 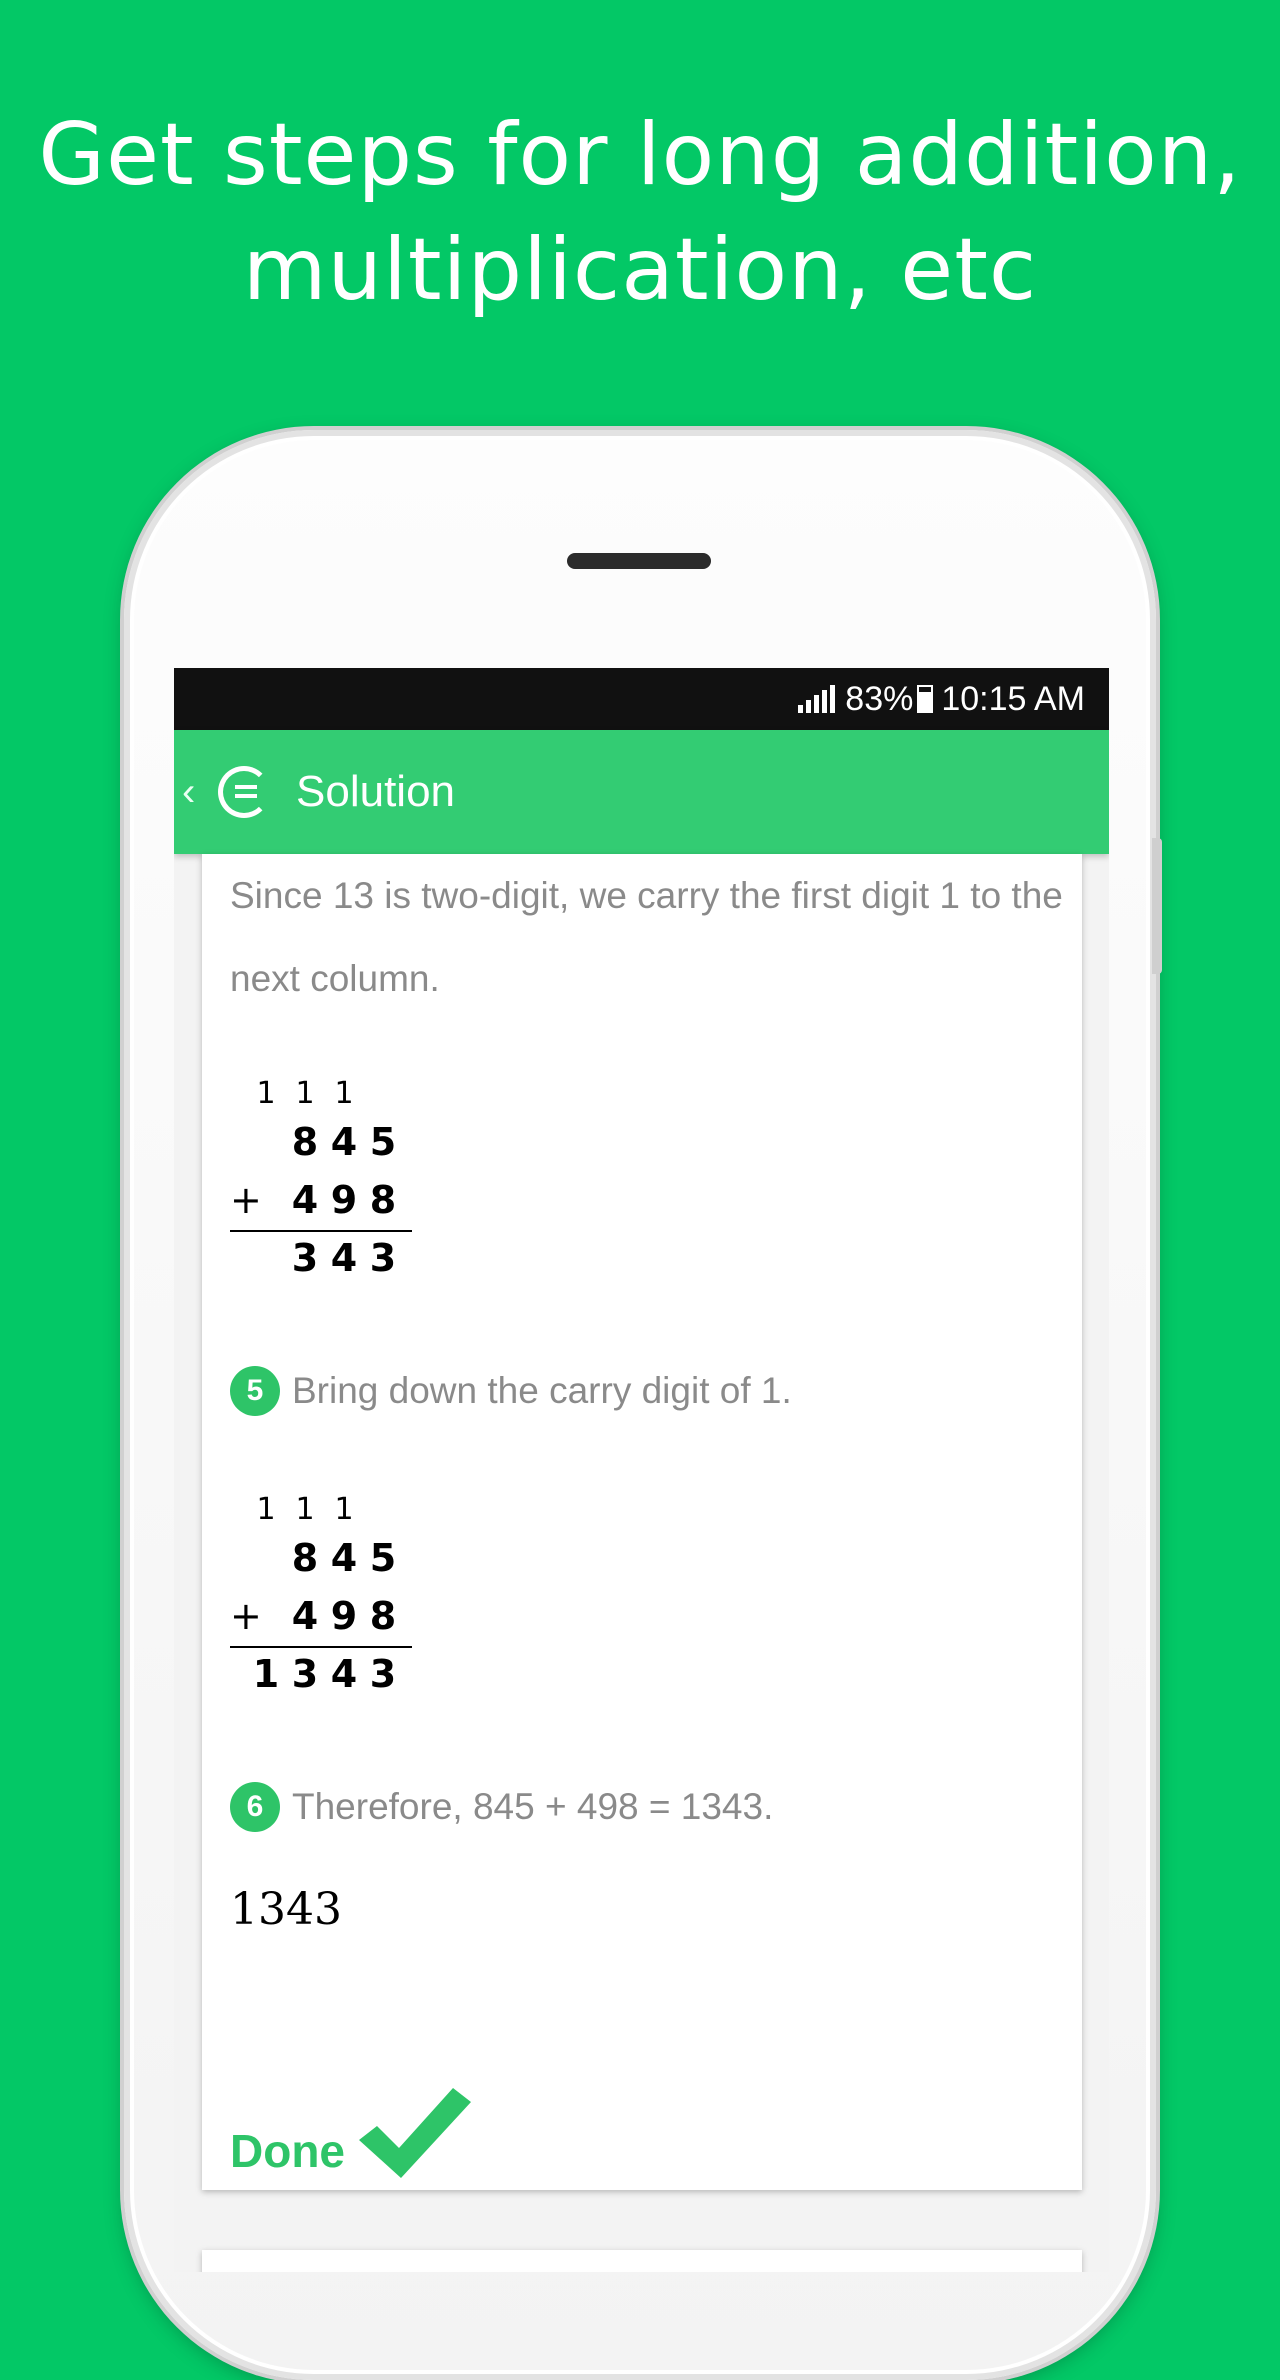 I want to click on step-number-badge: 5, so click(x=255, y=1391).